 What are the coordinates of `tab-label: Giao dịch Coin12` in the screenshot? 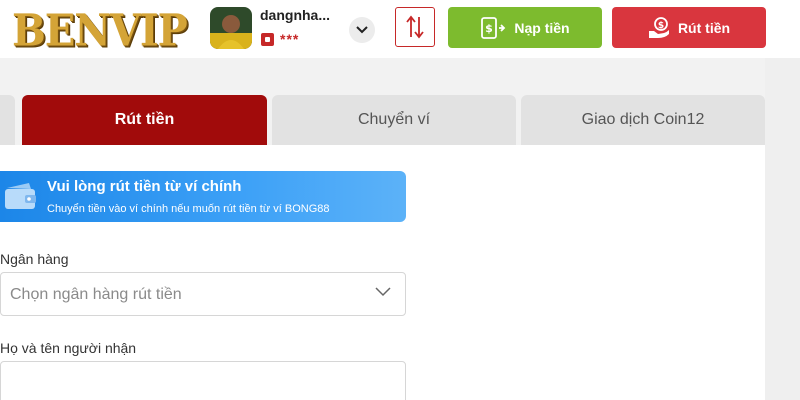 It's located at (643, 119).